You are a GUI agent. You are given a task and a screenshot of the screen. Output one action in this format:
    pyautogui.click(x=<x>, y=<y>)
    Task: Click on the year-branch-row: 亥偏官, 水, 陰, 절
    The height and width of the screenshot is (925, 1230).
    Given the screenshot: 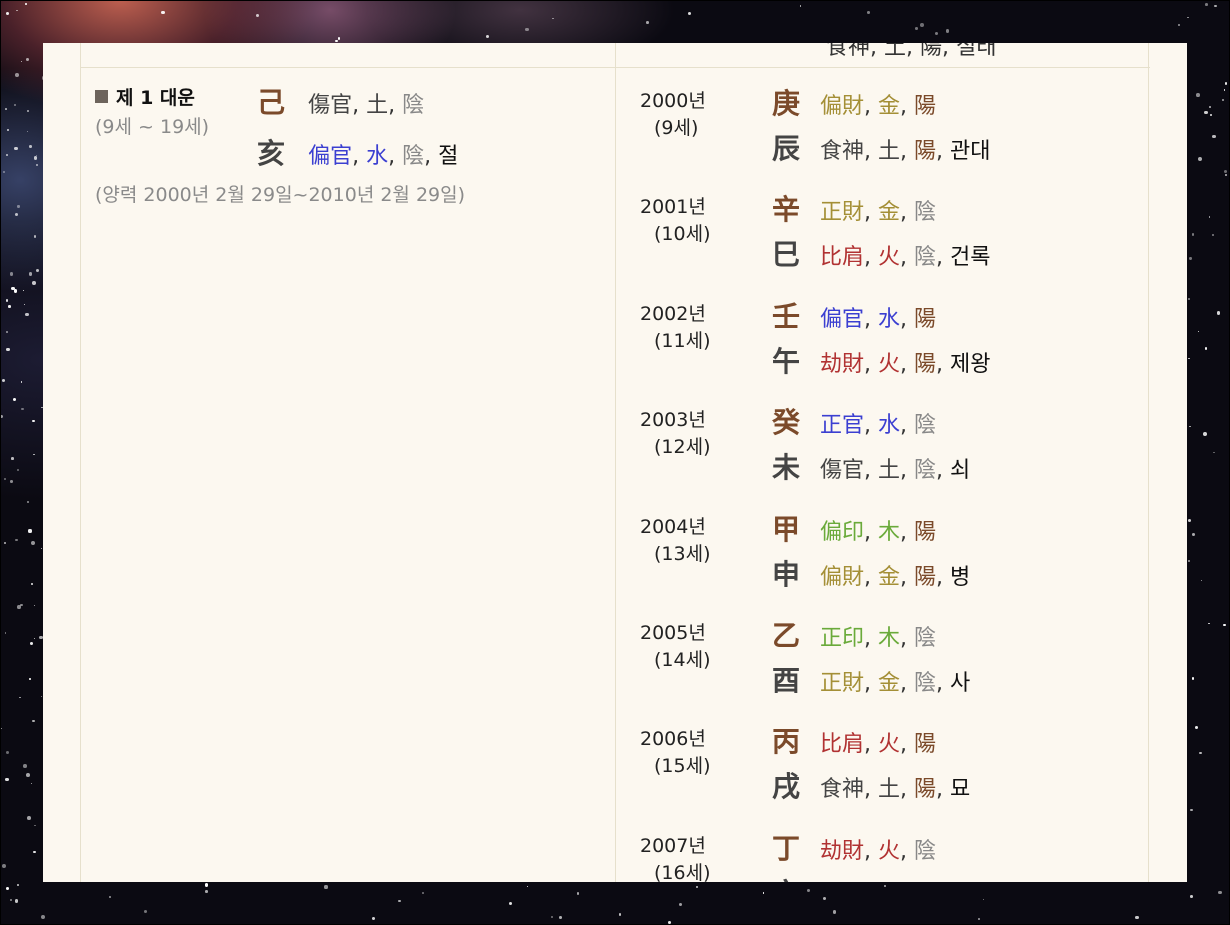 What is the action you would take?
    pyautogui.click(x=871, y=877)
    